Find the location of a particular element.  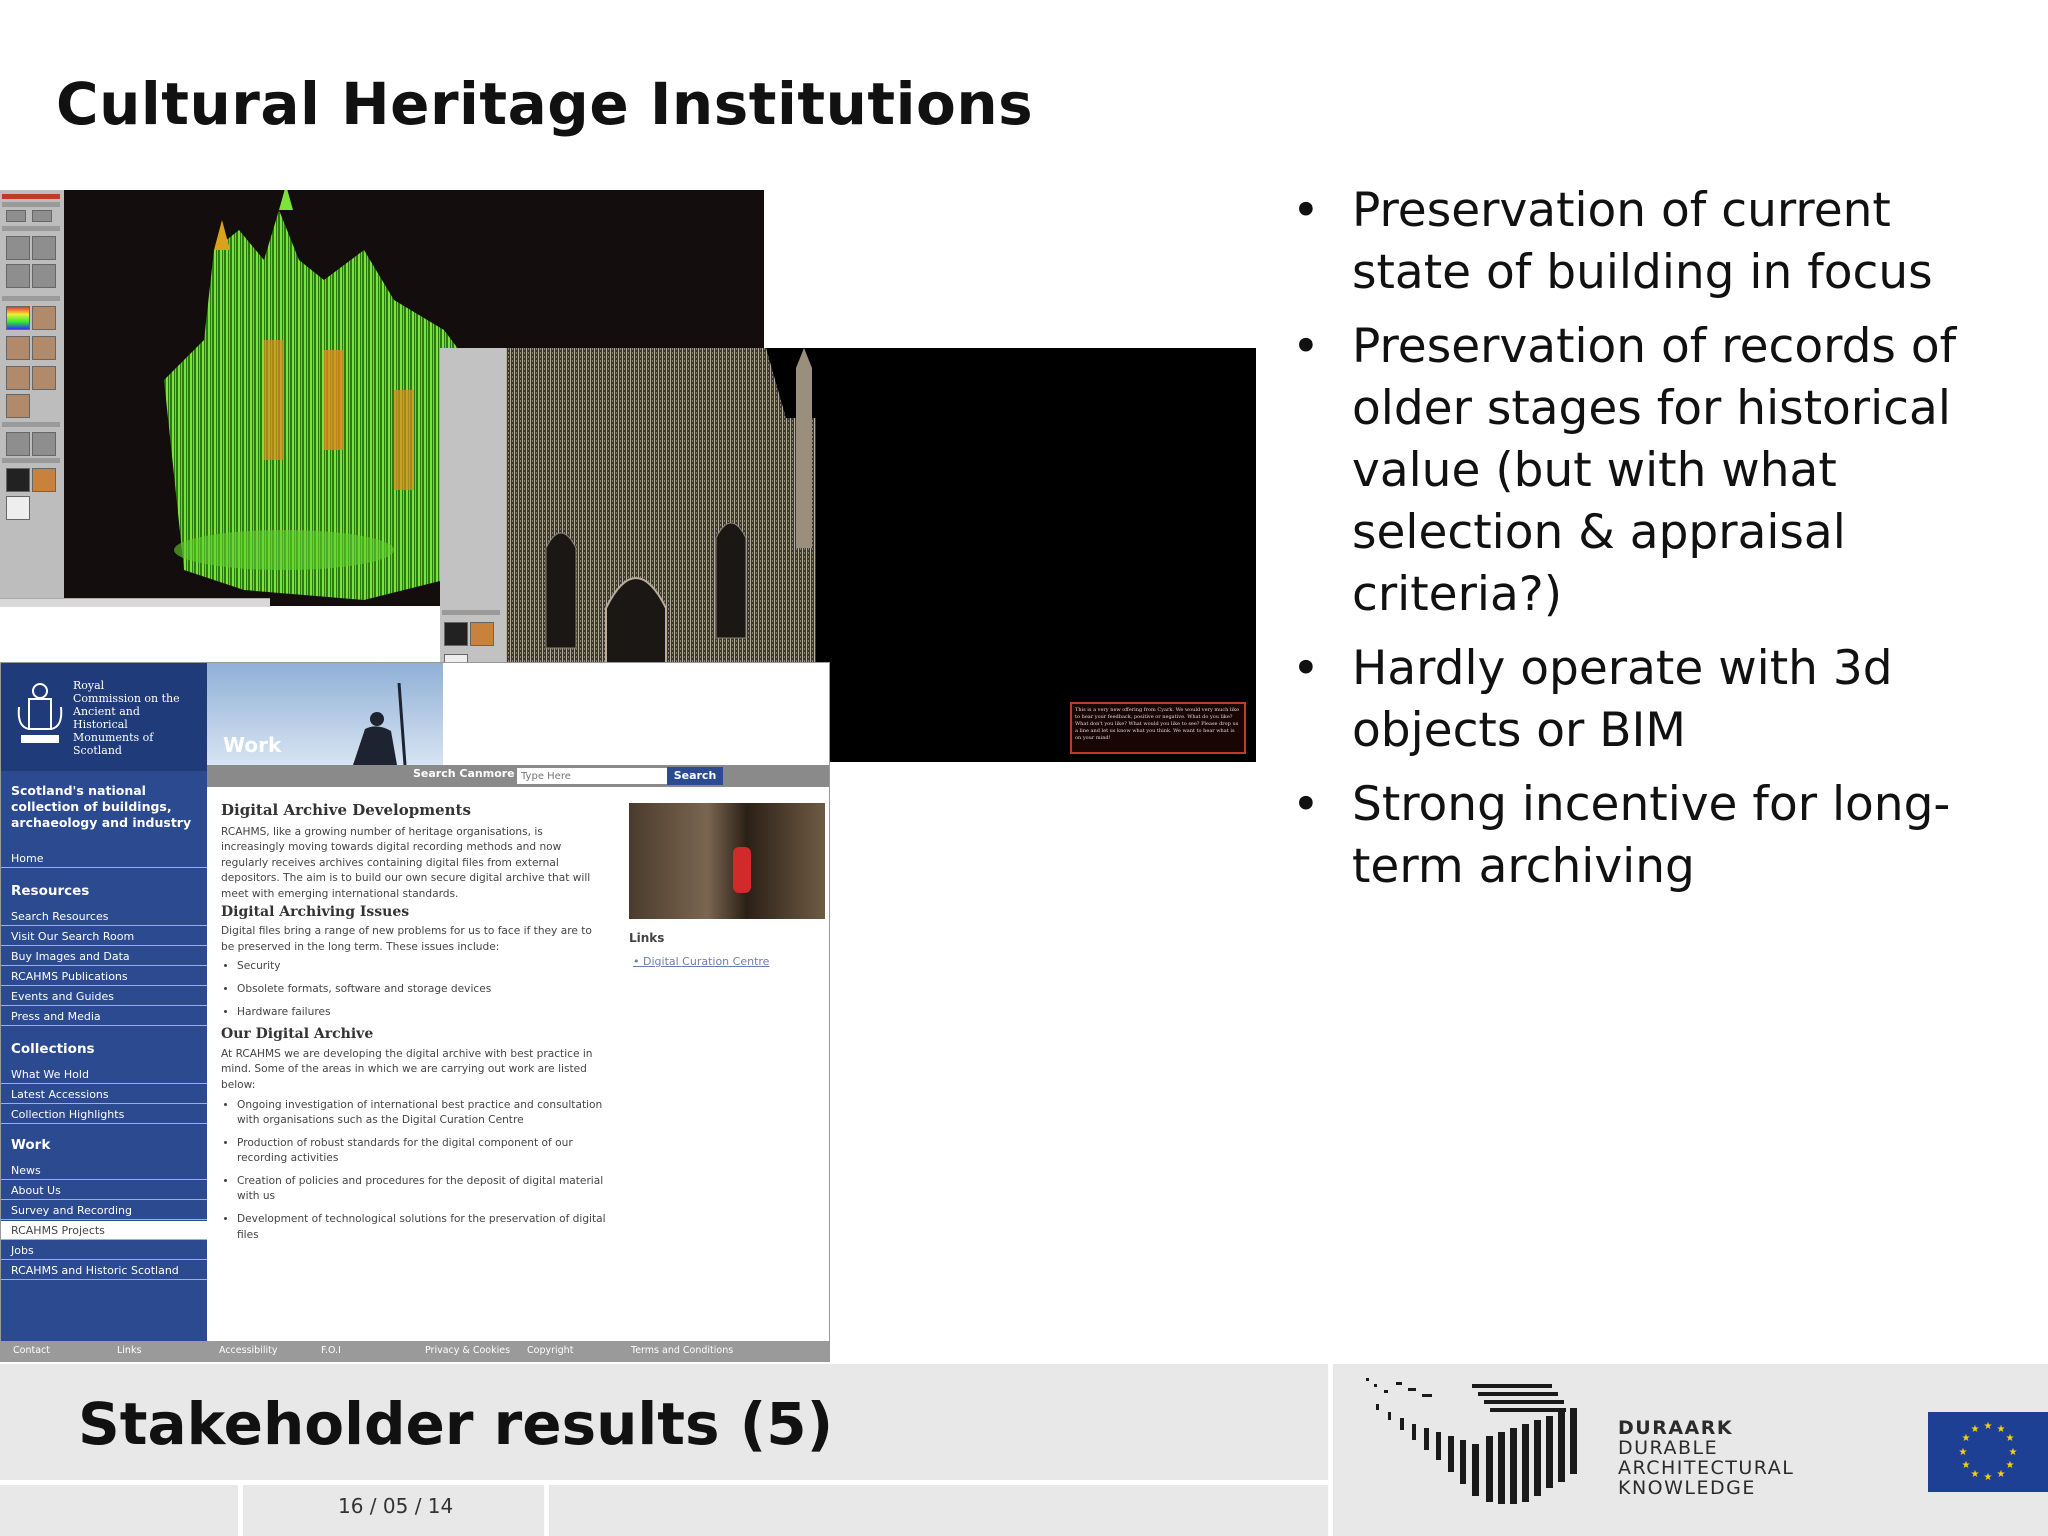

nav-item-press: Press and Media is located at coordinates (104, 1016).